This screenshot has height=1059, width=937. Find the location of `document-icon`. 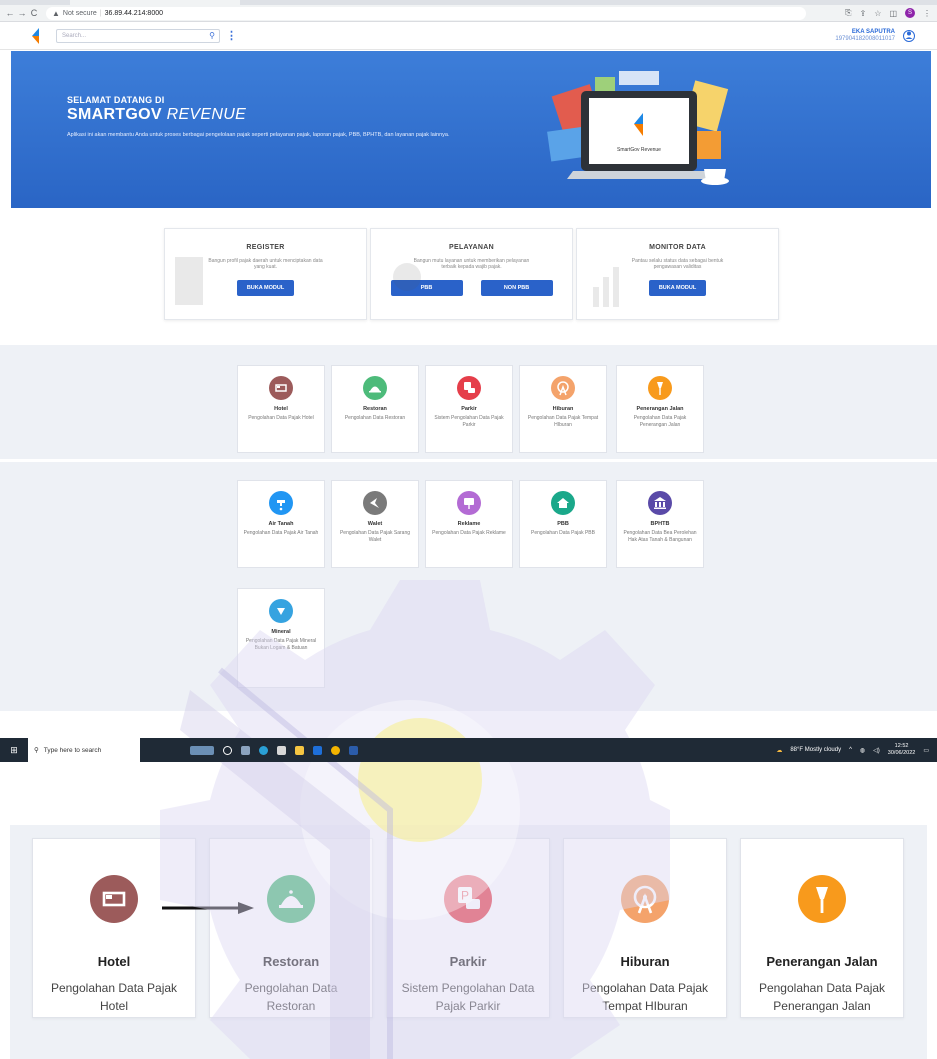

document-icon is located at coordinates (189, 281).